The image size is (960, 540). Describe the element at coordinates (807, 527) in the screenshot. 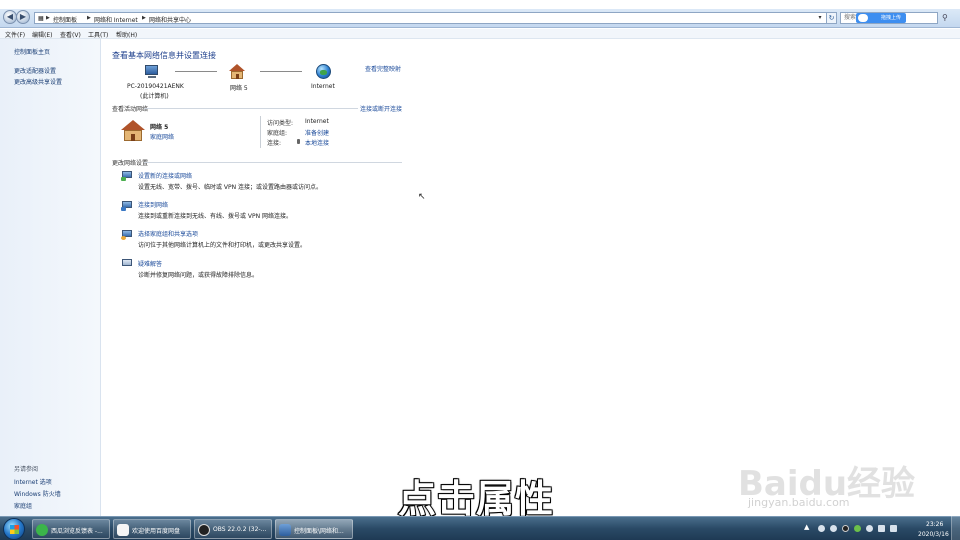

I see `tray-expand-icon: ▲` at that location.